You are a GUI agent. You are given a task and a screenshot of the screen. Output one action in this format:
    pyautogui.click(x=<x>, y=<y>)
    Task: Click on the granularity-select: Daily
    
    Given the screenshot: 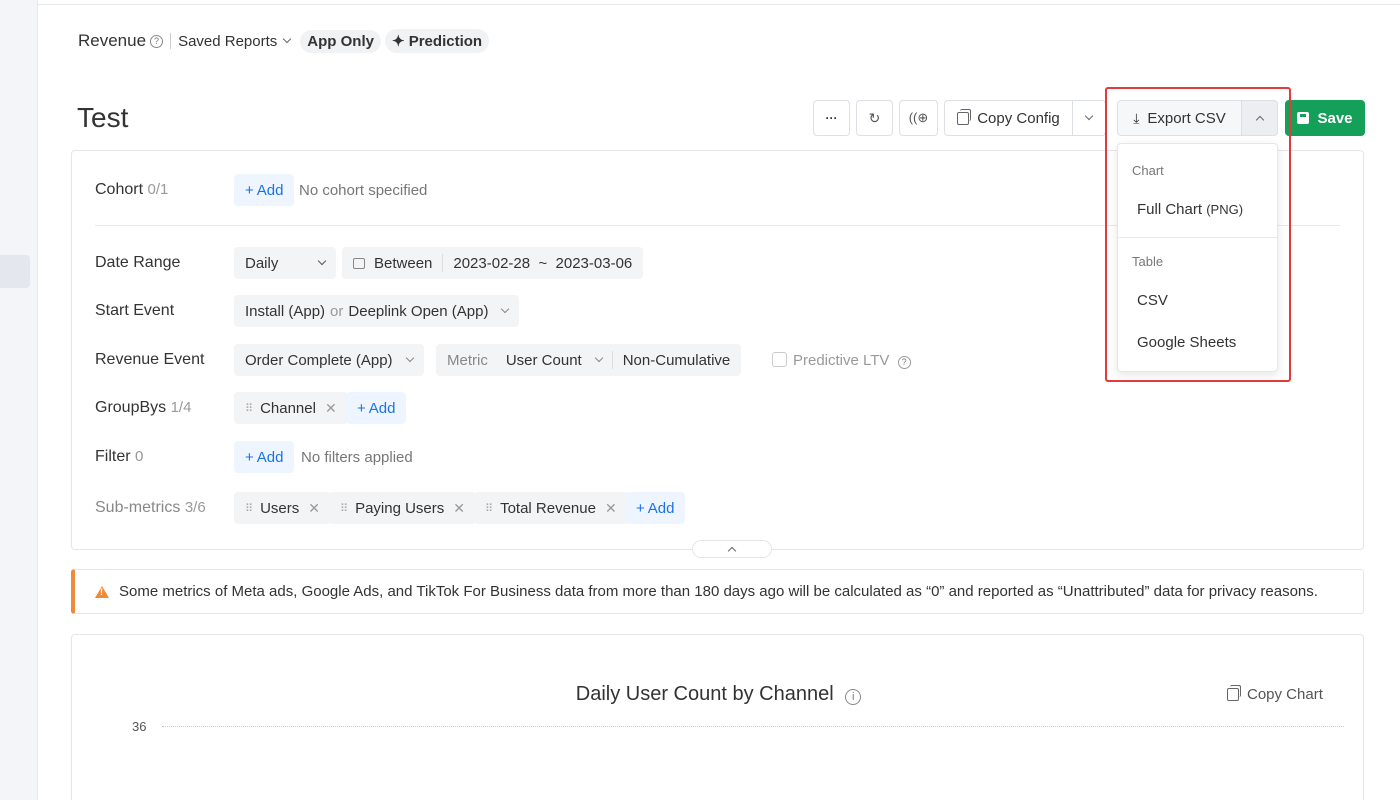 What is the action you would take?
    pyautogui.click(x=285, y=263)
    